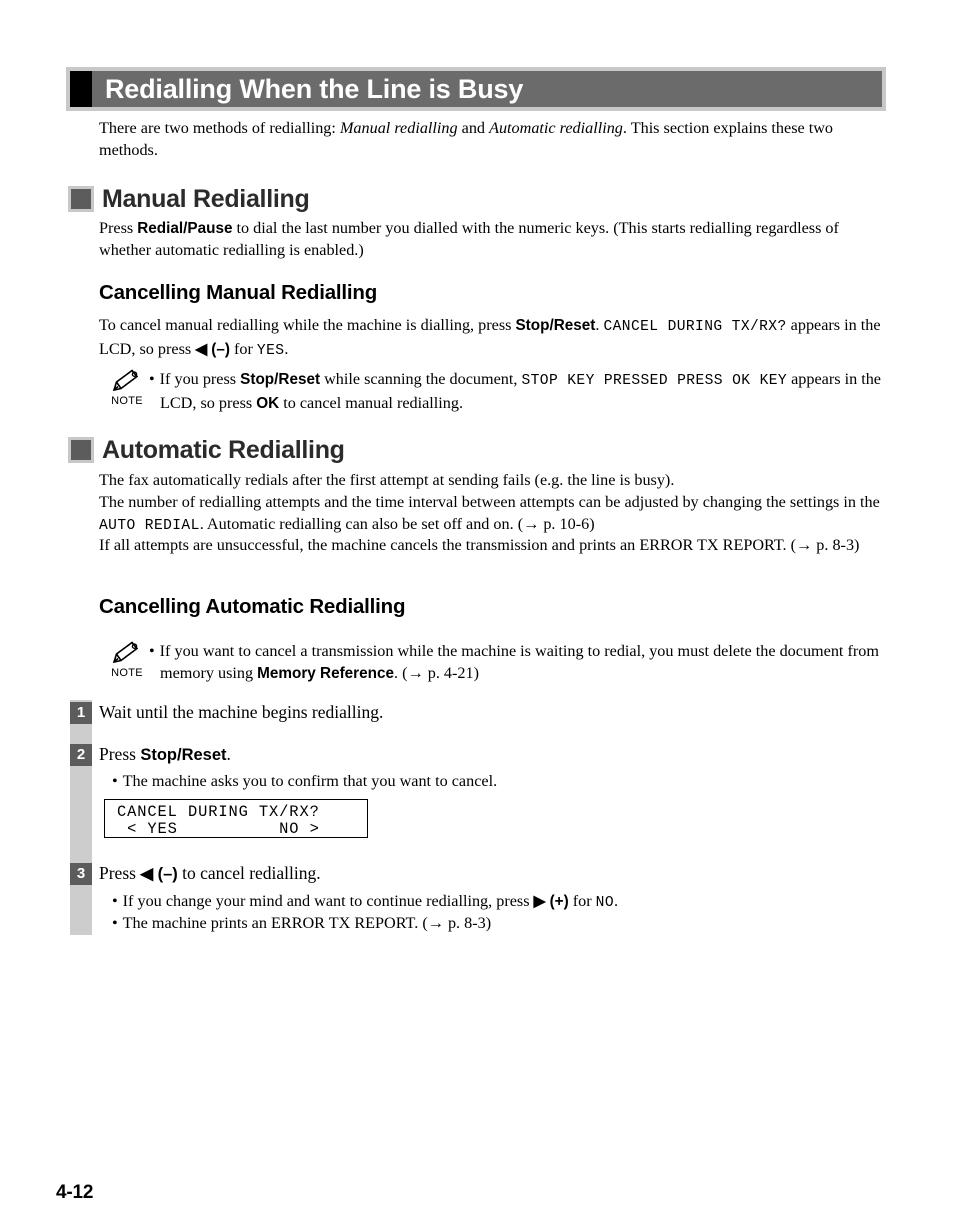 The height and width of the screenshot is (1227, 954). I want to click on step-number-1: 1, so click(81, 713).